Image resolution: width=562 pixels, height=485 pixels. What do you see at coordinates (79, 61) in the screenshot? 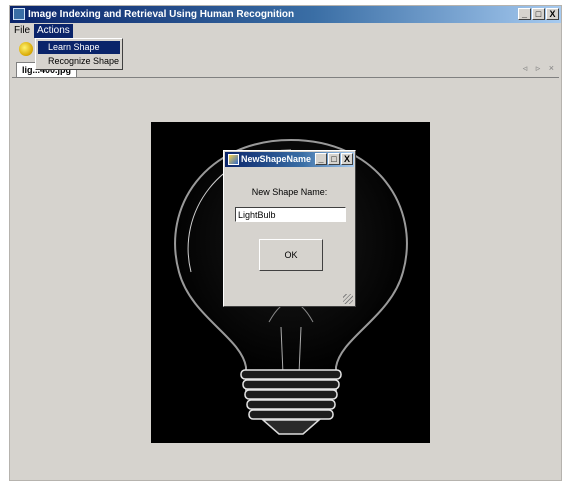
I see `menu-item-recognize-shape: Recognize Shape` at bounding box center [79, 61].